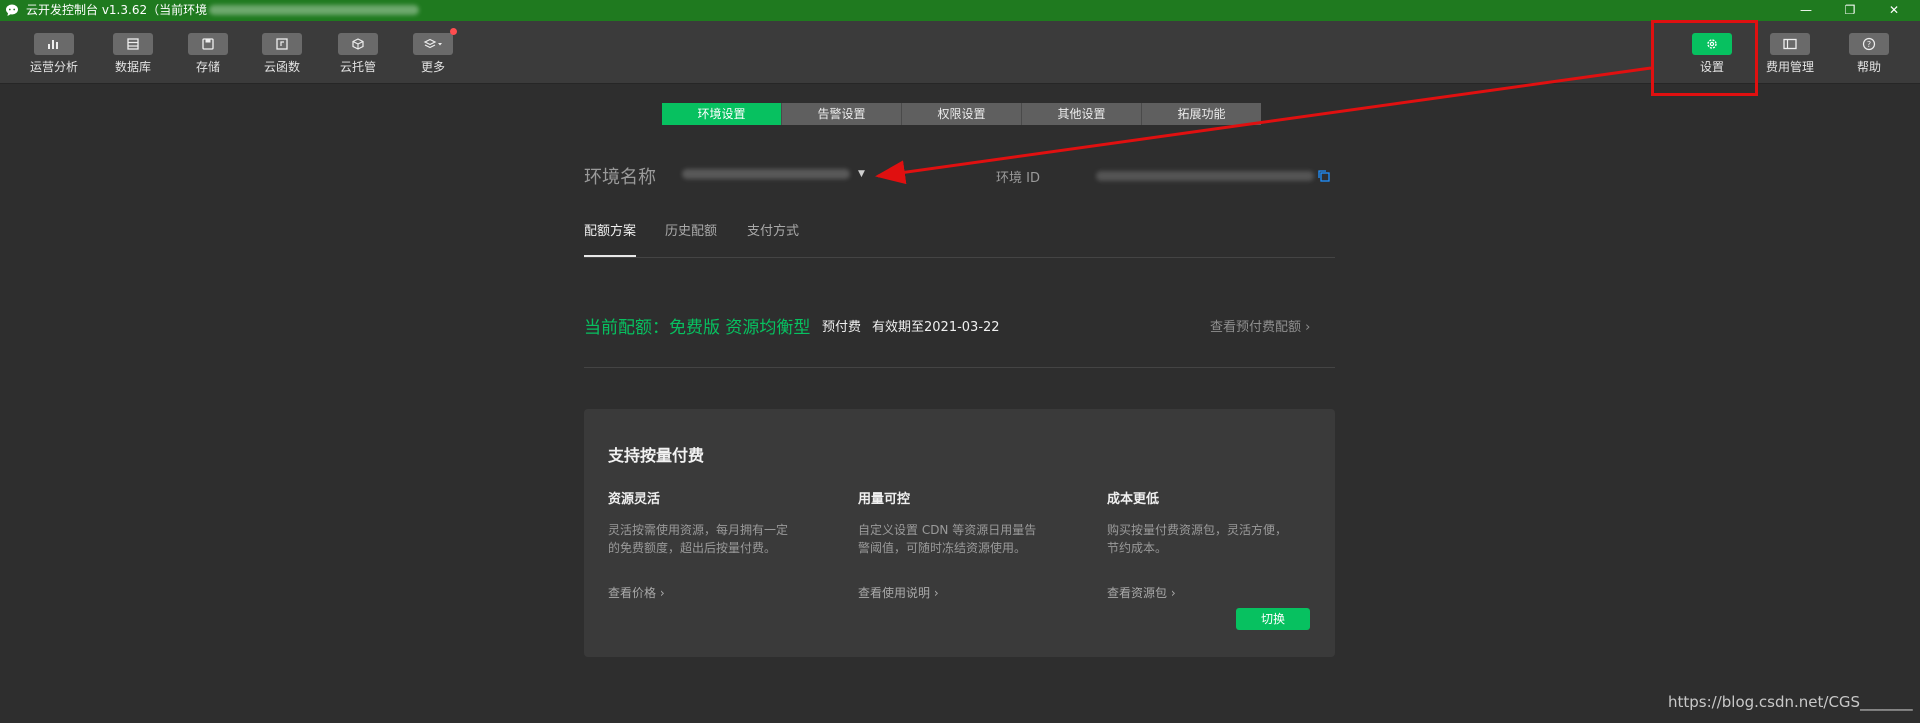 This screenshot has width=1920, height=723. I want to click on annotation-arrow, so click(1263, 125).